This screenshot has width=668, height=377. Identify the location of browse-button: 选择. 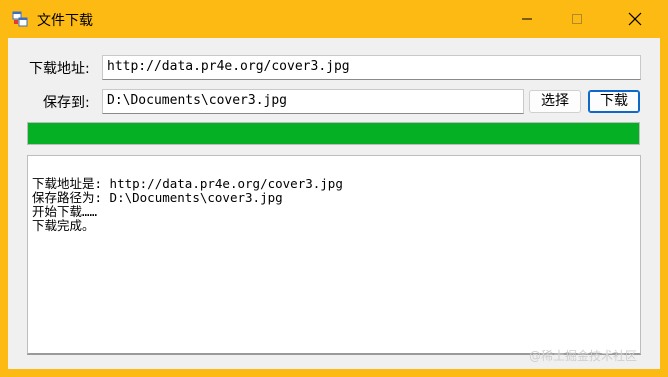
(555, 101).